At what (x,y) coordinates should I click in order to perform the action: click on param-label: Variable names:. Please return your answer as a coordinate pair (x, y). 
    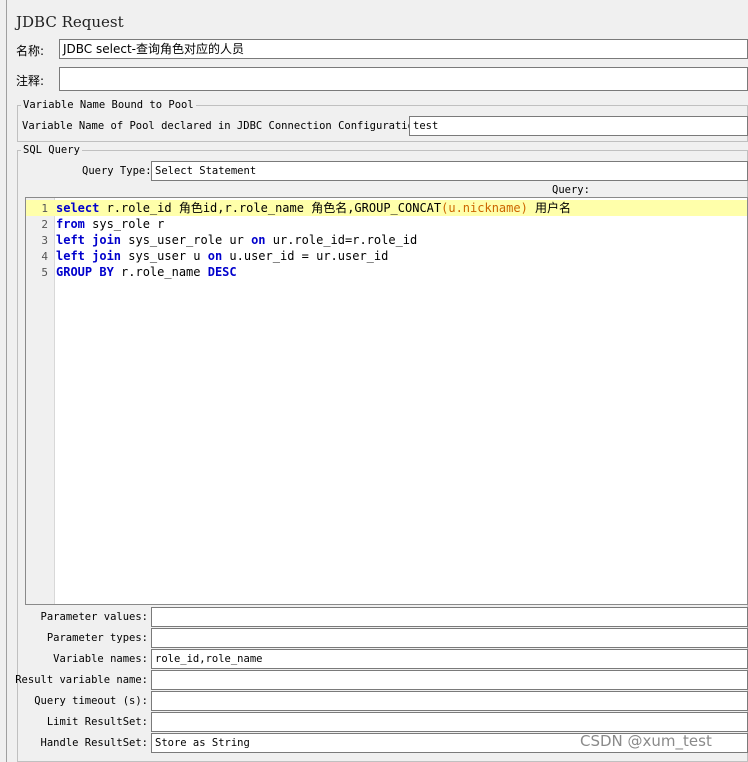
    Looking at the image, I should click on (100, 659).